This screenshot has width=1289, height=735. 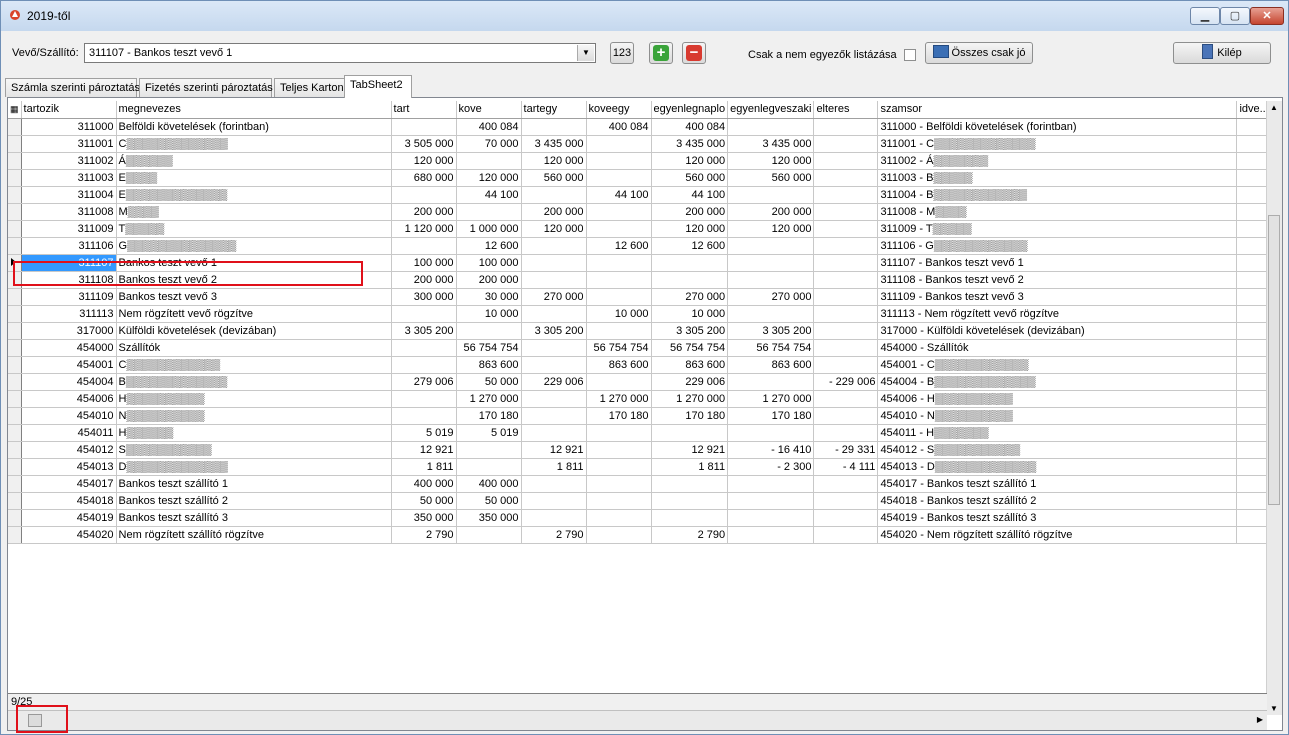 I want to click on minimize-button: ▁, so click(x=1205, y=16).